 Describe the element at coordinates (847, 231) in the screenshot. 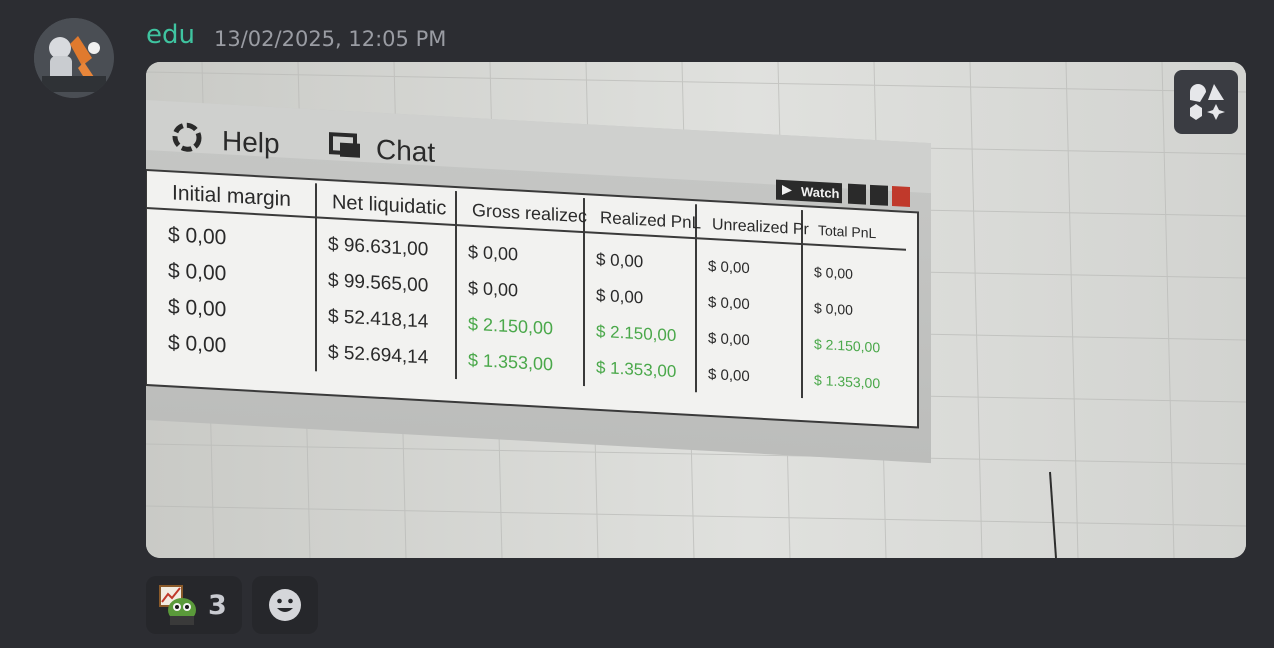

I see `column-header: Total PnL` at that location.